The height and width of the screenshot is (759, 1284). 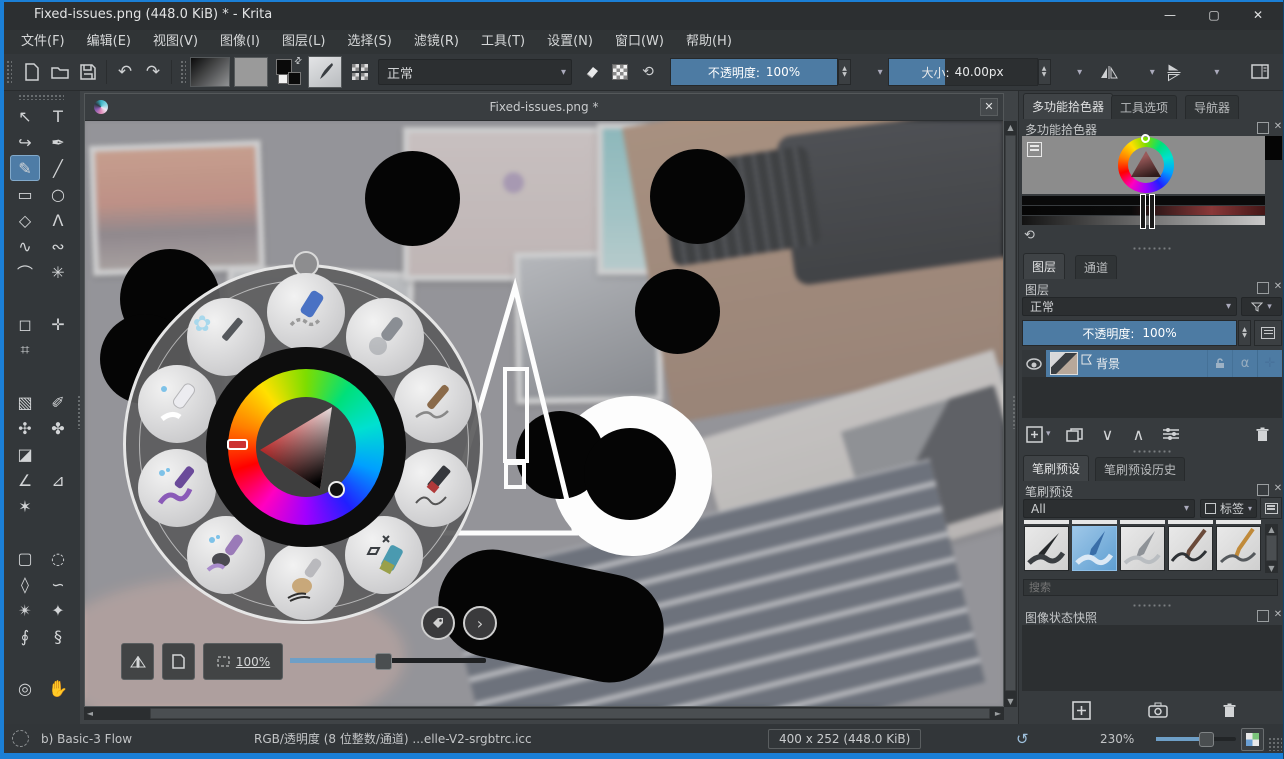 What do you see at coordinates (25, 636) in the screenshot?
I see `tool-bezier-select: ∮` at bounding box center [25, 636].